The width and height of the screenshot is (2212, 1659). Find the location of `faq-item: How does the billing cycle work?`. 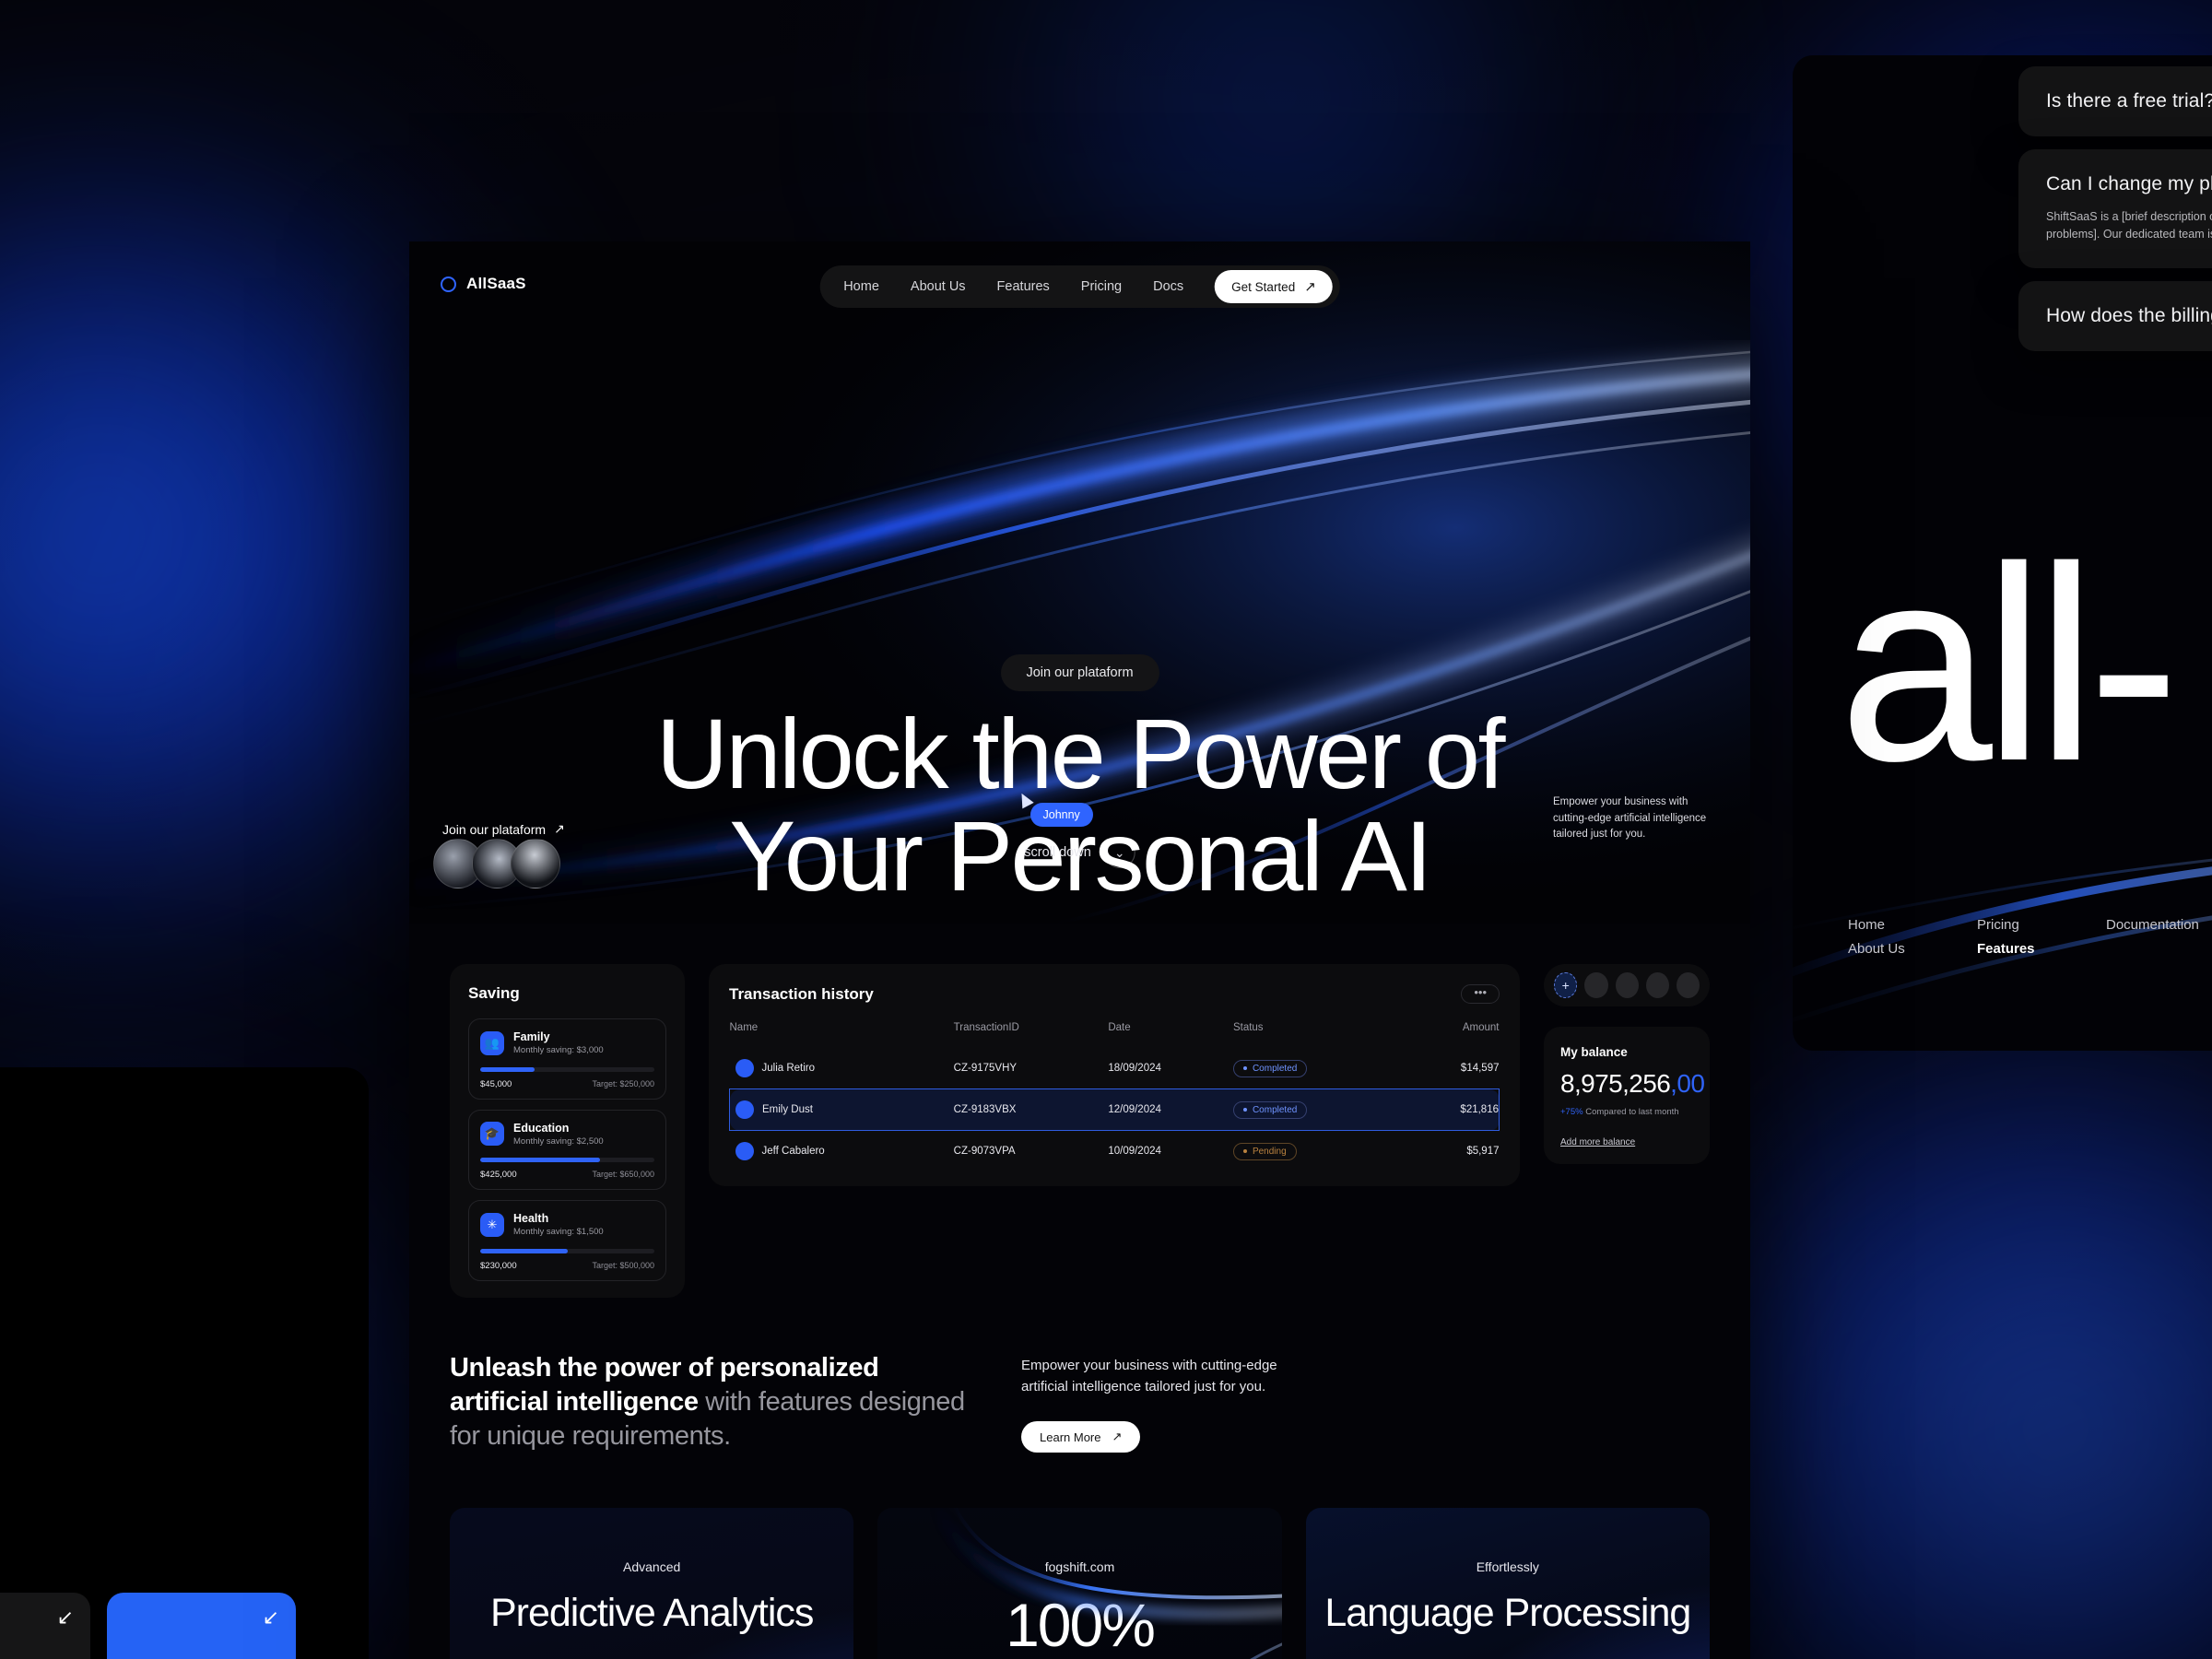

faq-item: How does the billing cycle work? is located at coordinates (2115, 315).